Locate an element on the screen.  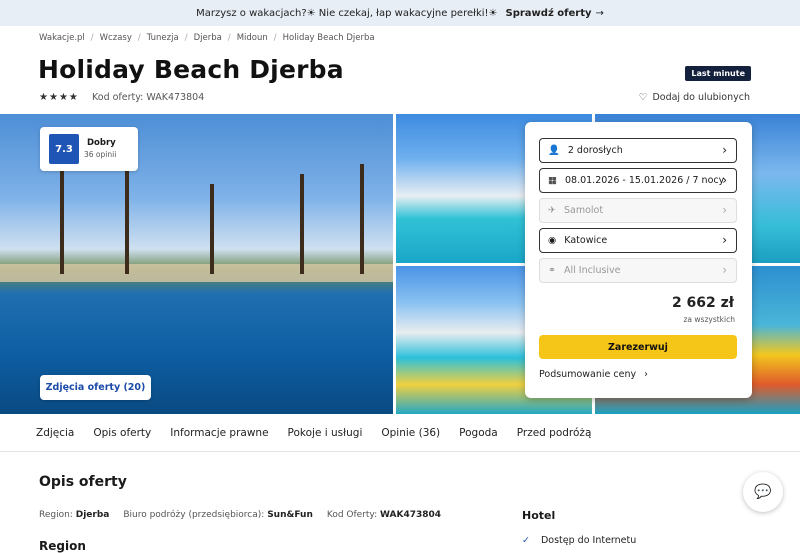
meta-code-label: Kod Oferty: is located at coordinates (352, 515).